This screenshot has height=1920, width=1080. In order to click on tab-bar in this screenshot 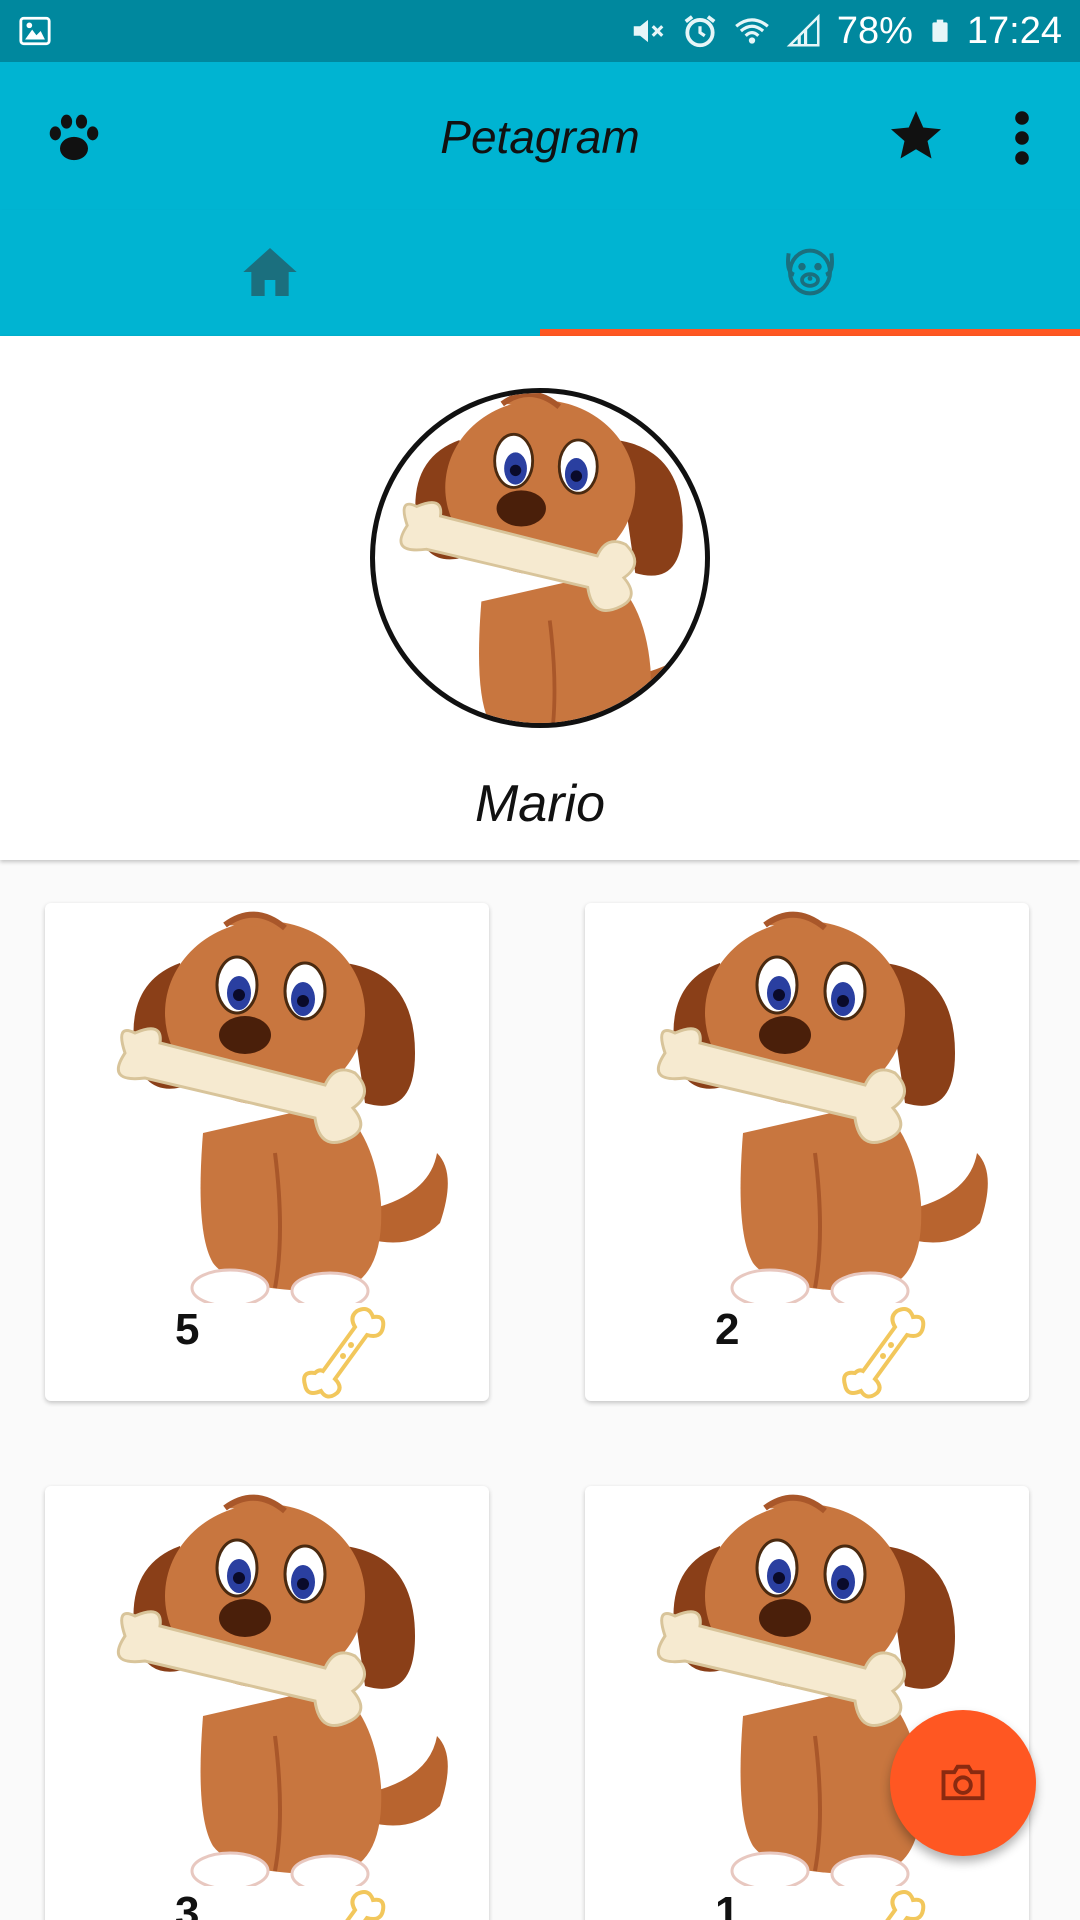, I will do `click(540, 273)`.